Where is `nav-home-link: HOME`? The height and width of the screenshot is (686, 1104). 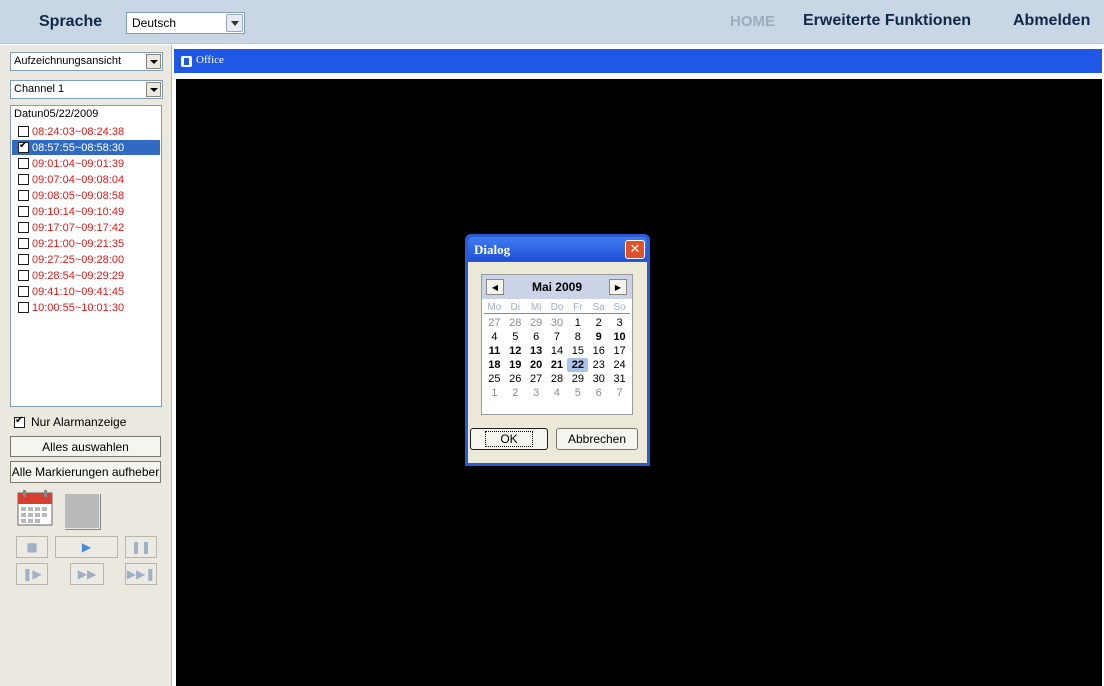
nav-home-link: HOME is located at coordinates (752, 21).